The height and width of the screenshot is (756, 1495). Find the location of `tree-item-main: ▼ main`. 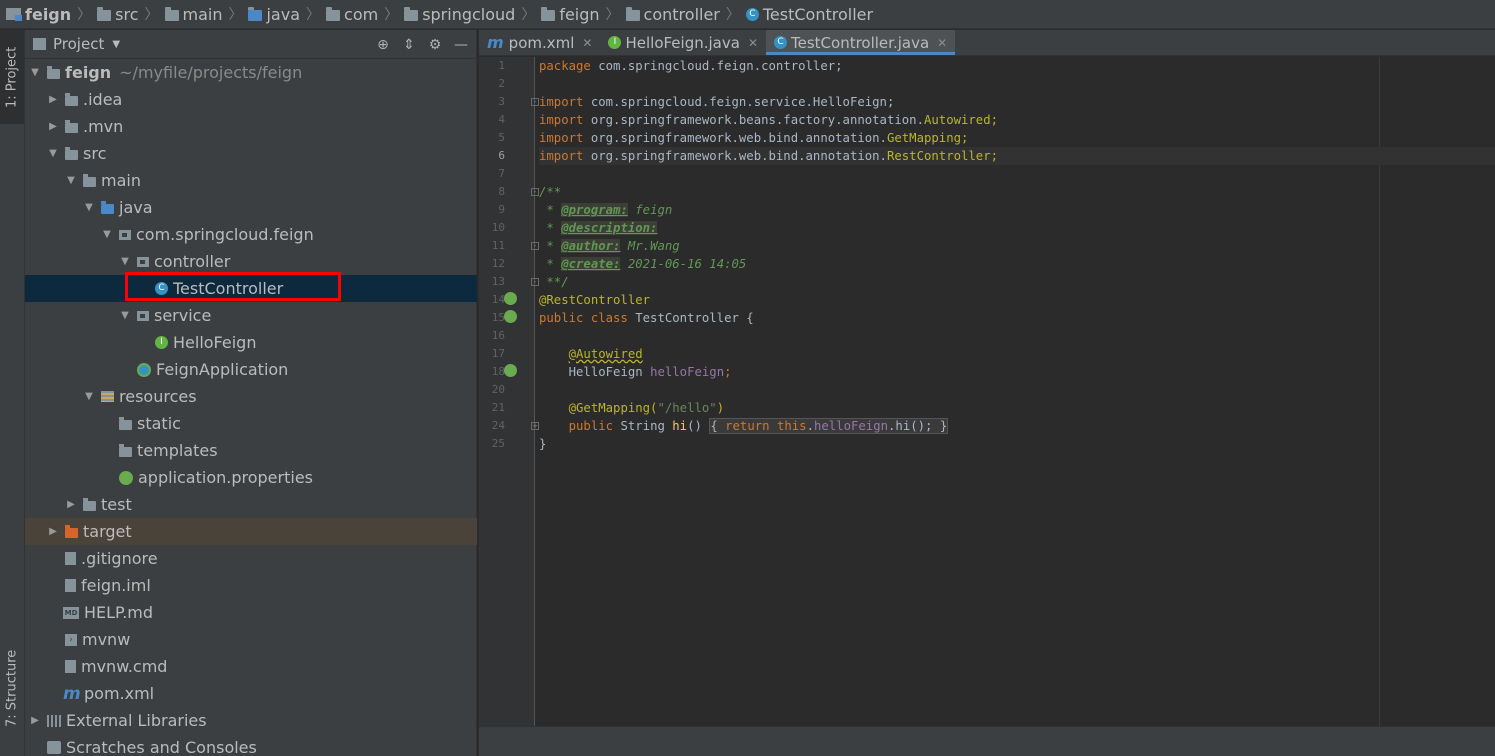

tree-item-main: ▼ main is located at coordinates (251, 180).